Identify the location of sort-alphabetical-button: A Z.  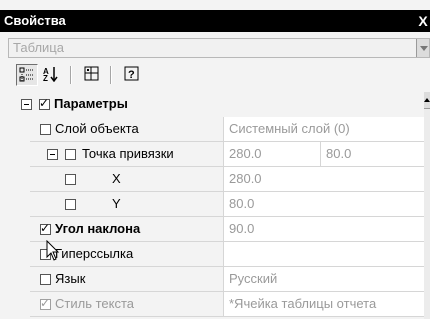
(51, 75).